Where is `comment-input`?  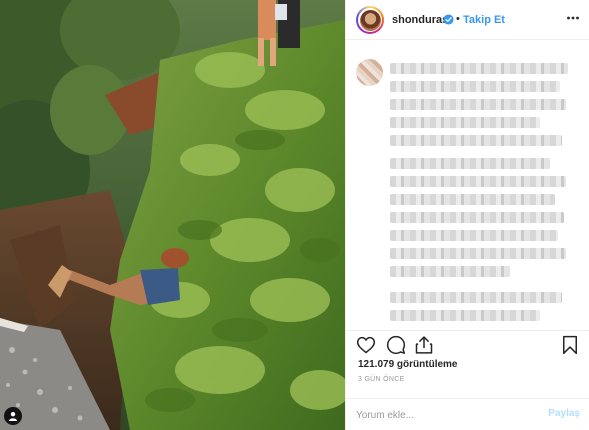
comment-input is located at coordinates (446, 415).